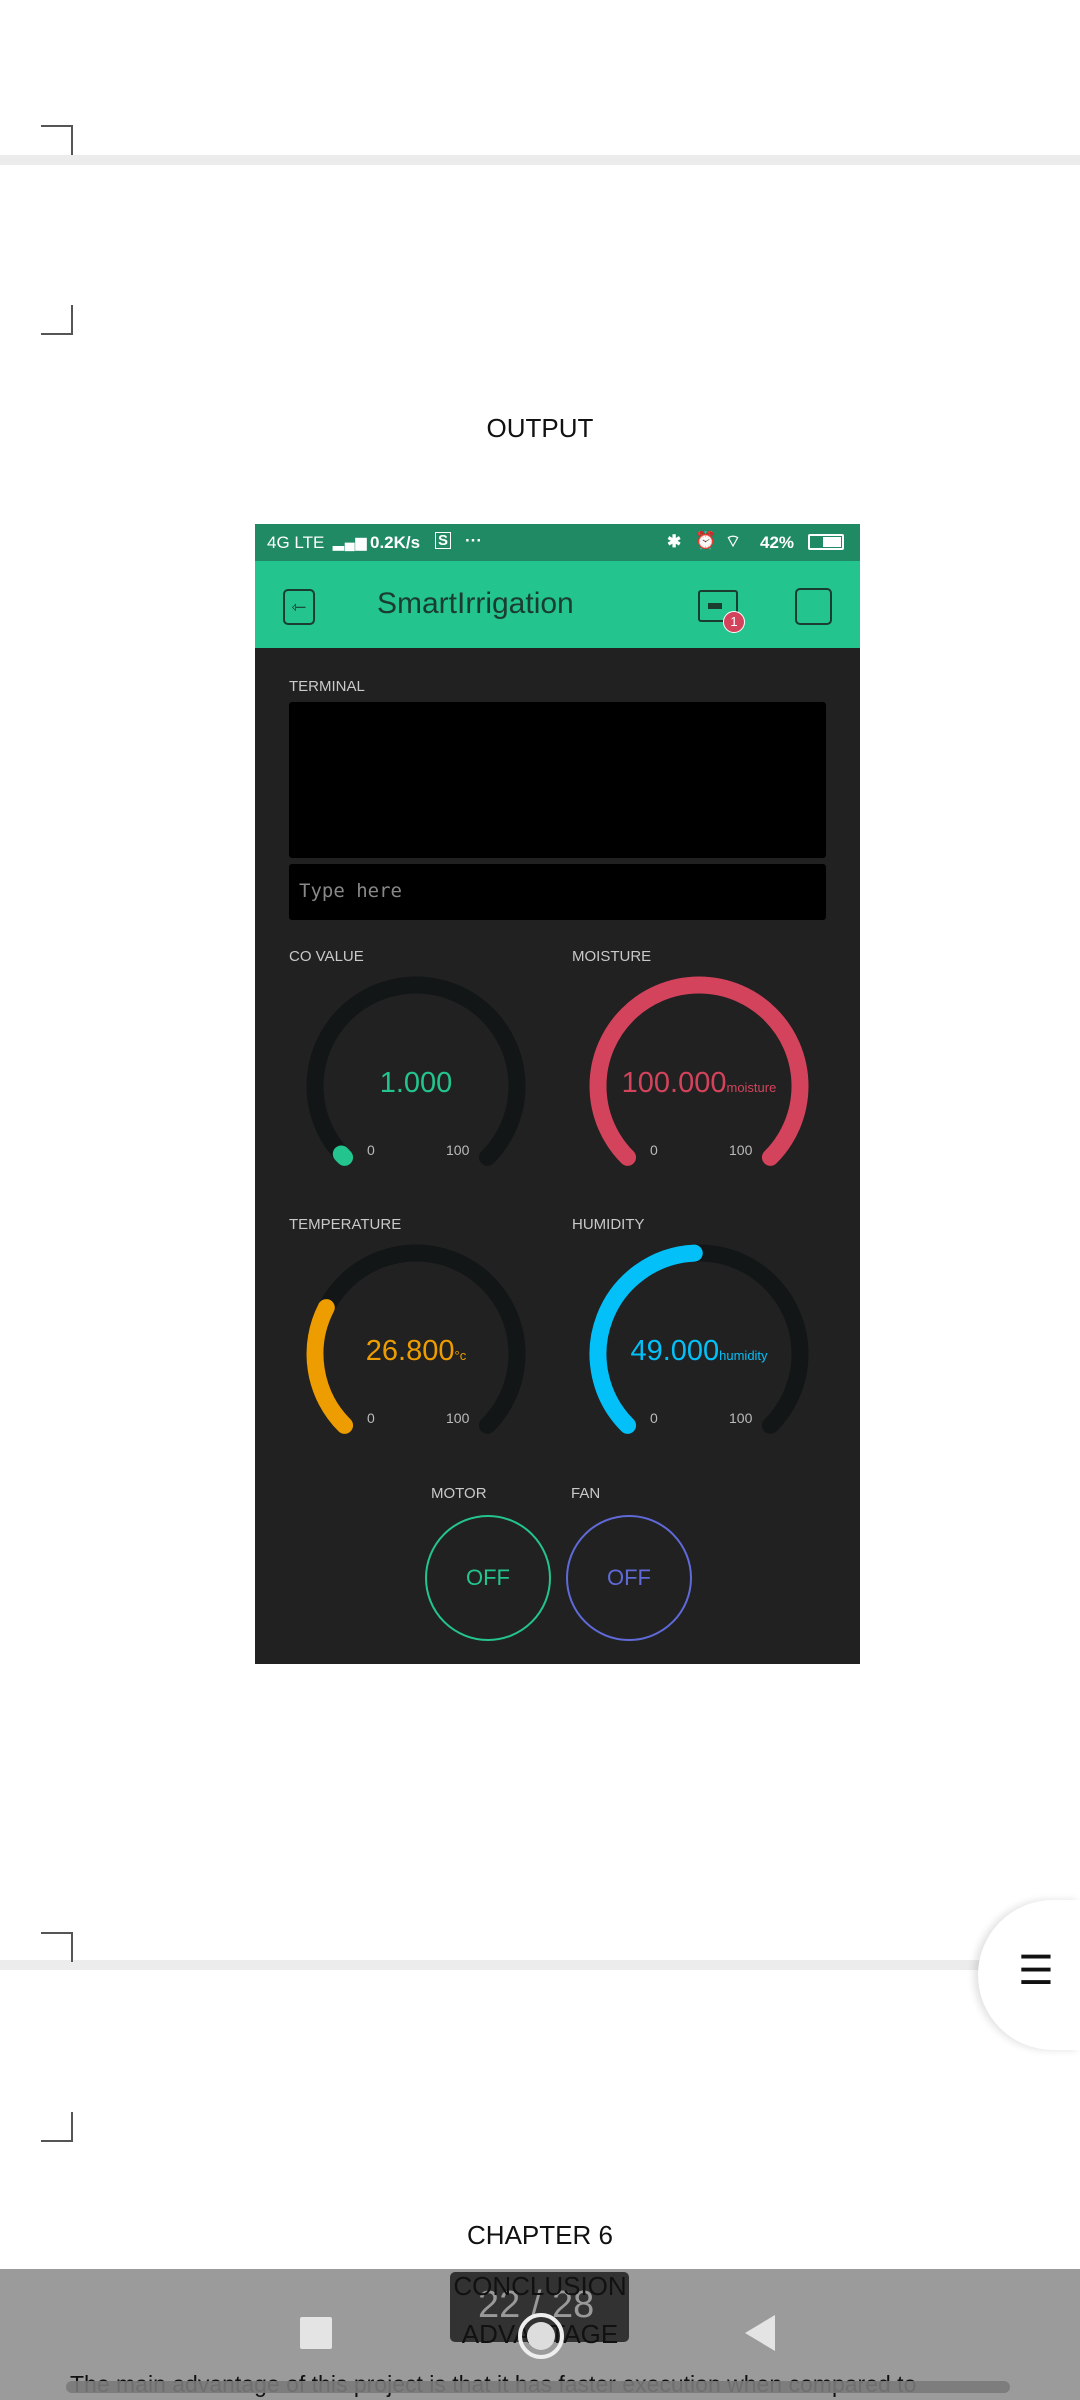 Image resolution: width=1080 pixels, height=2400 pixels. What do you see at coordinates (410, 1351) in the screenshot?
I see `gauge-value-number: 26.800` at bounding box center [410, 1351].